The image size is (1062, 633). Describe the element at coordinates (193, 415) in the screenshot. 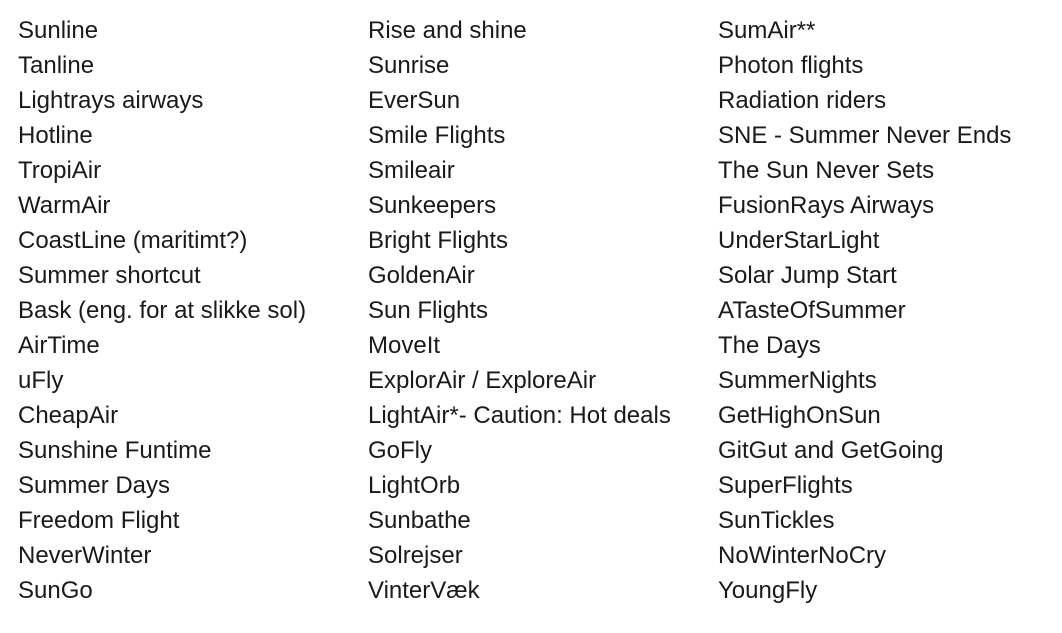

I see `name-cell: CheapAir` at that location.